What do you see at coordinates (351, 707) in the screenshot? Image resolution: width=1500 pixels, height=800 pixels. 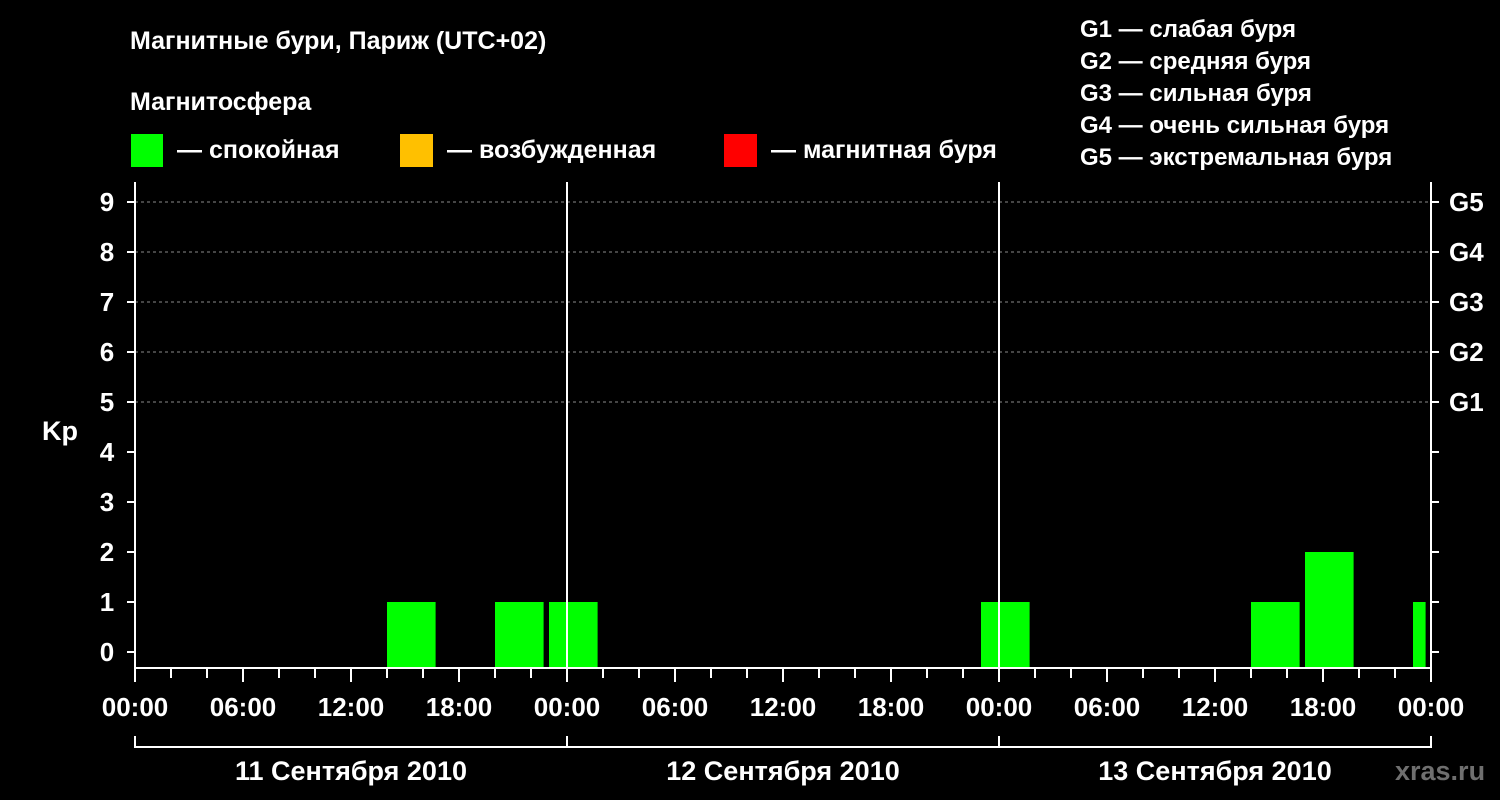 I see `x-tick-label-12: 12:00` at bounding box center [351, 707].